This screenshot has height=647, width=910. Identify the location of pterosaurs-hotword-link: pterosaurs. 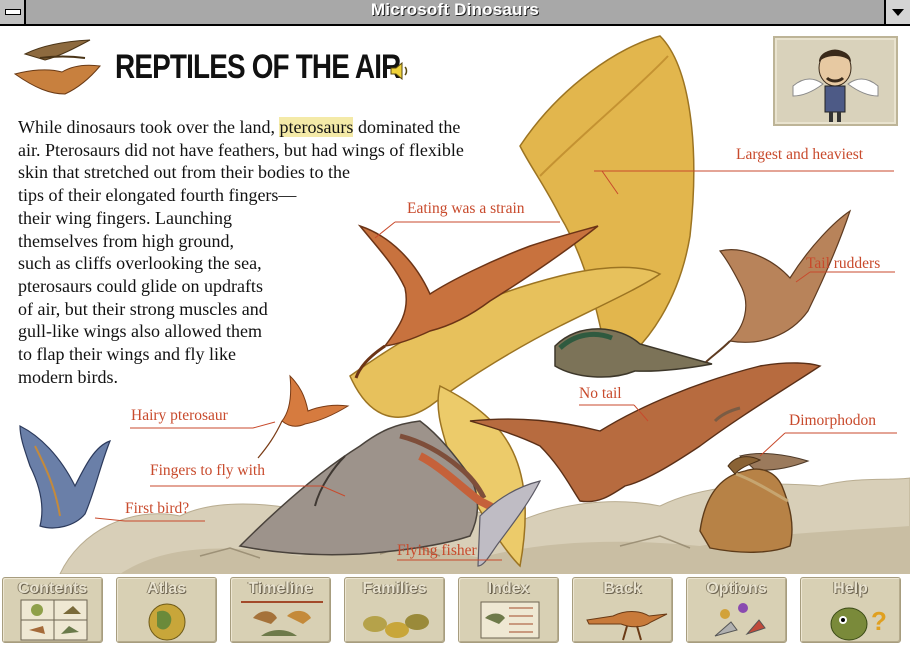
(316, 127).